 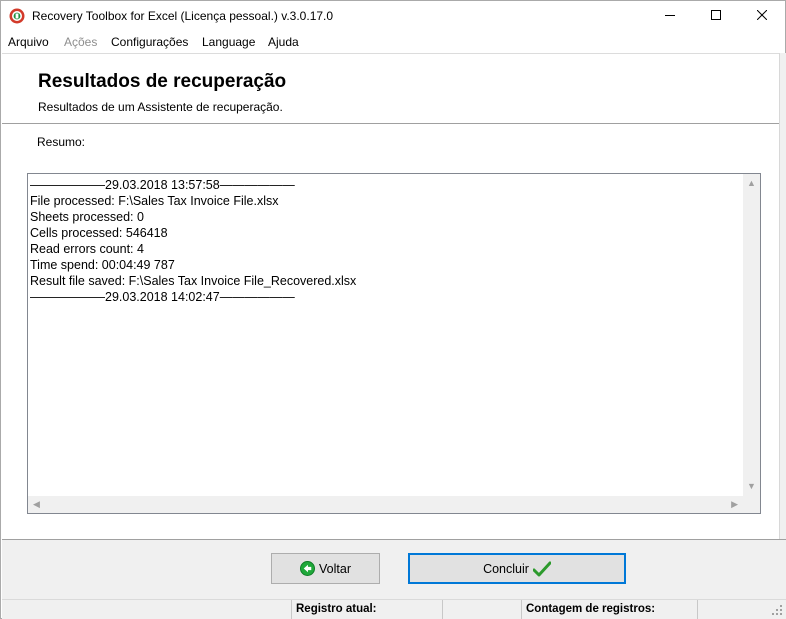 I want to click on scrollbar-corner, so click(x=751, y=504).